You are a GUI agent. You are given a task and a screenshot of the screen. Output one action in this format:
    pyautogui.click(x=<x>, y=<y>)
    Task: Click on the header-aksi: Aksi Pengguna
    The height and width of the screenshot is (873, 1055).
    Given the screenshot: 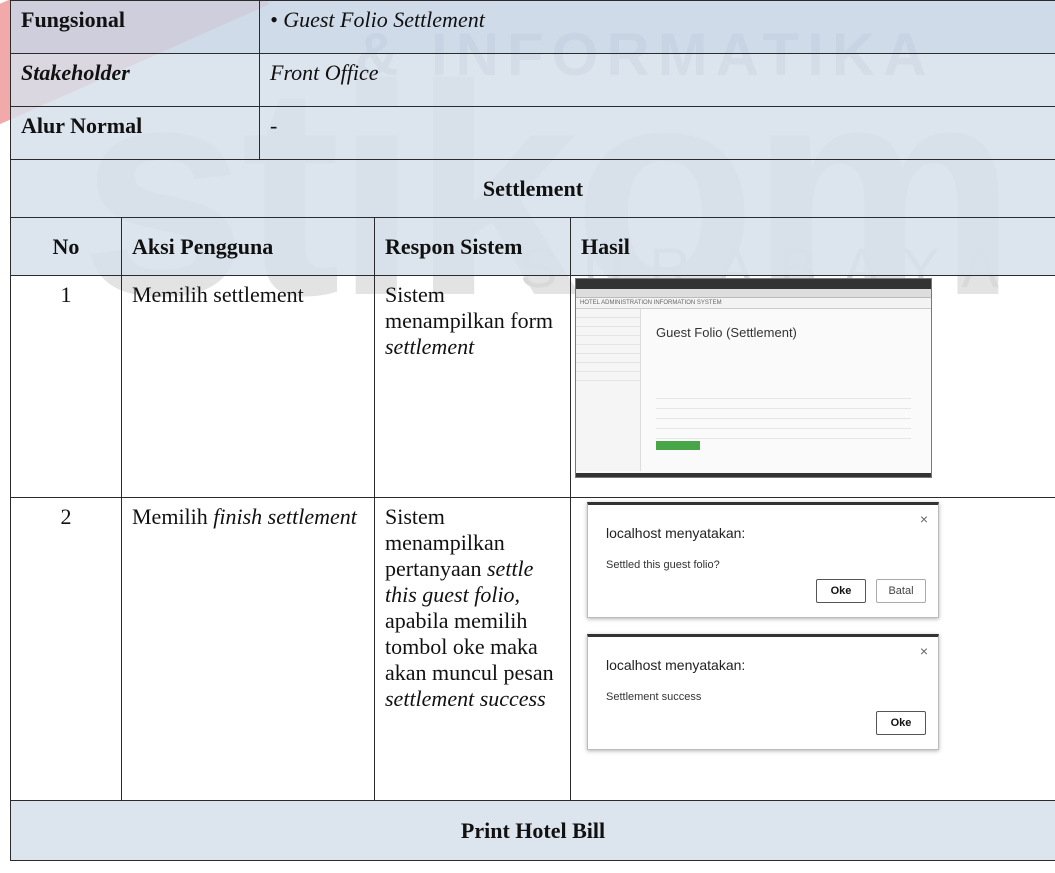 What is the action you would take?
    pyautogui.click(x=248, y=246)
    